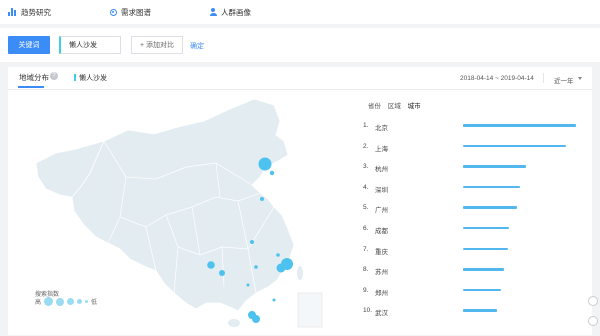 The width and height of the screenshot is (600, 336). What do you see at coordinates (262, 199) in the screenshot?
I see `bubble-jinan` at bounding box center [262, 199].